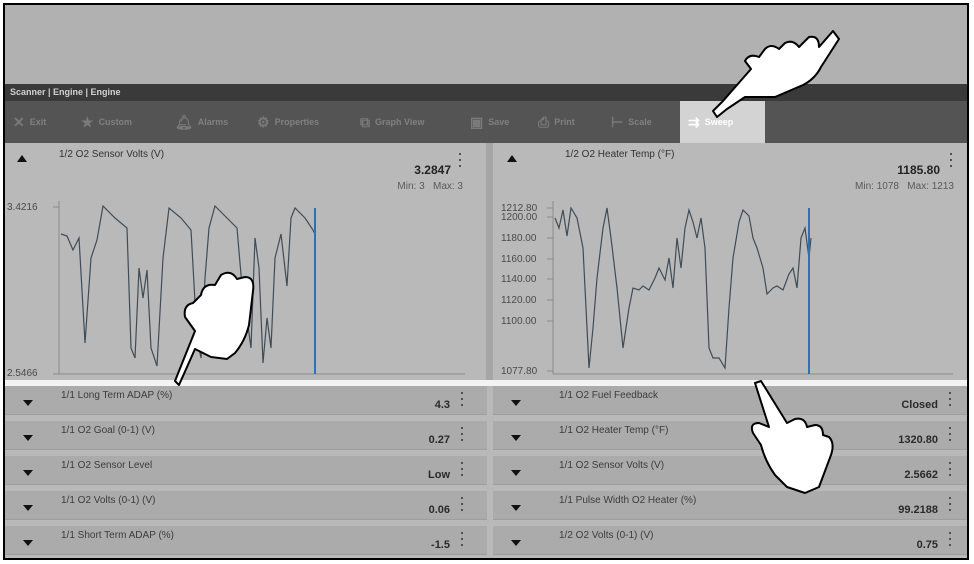 This screenshot has width=974, height=564. Describe the element at coordinates (246, 540) in the screenshot. I see `list-item: 1/1 Short Term ADAP (%) -1.5` at that location.